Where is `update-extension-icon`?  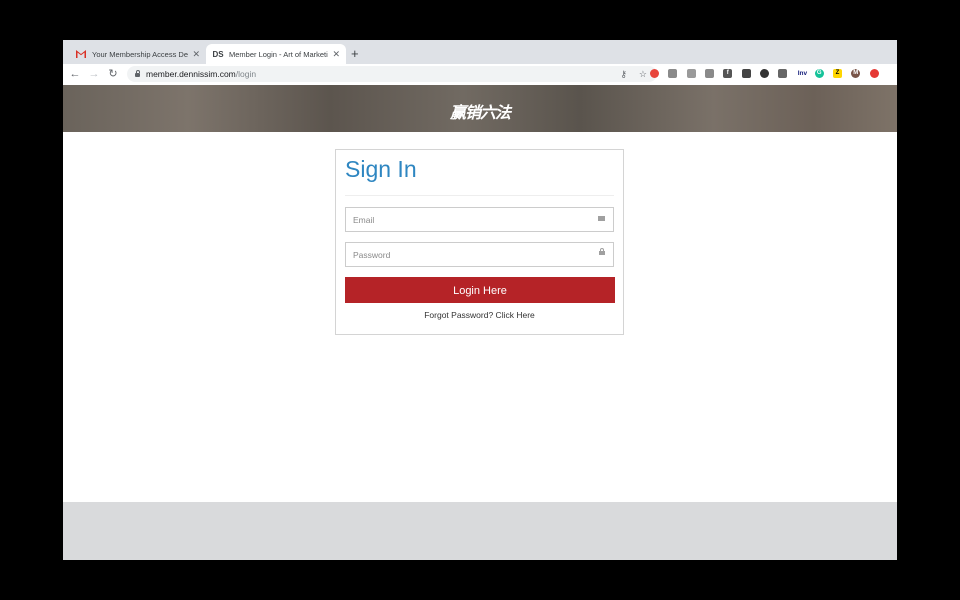
update-extension-icon is located at coordinates (874, 73).